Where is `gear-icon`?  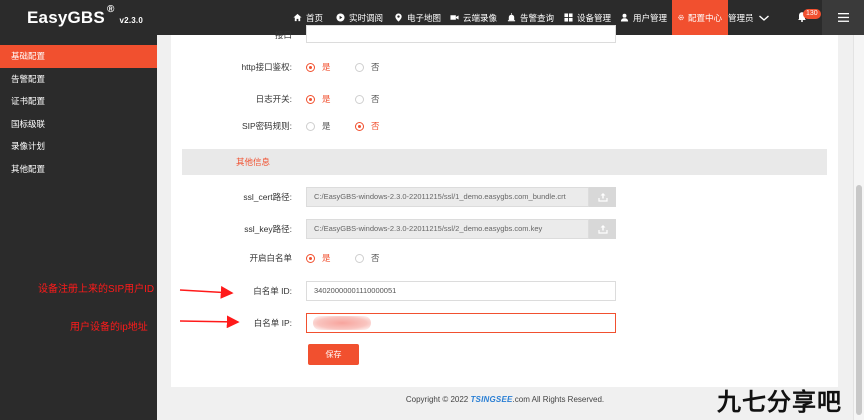 gear-icon is located at coordinates (681, 17).